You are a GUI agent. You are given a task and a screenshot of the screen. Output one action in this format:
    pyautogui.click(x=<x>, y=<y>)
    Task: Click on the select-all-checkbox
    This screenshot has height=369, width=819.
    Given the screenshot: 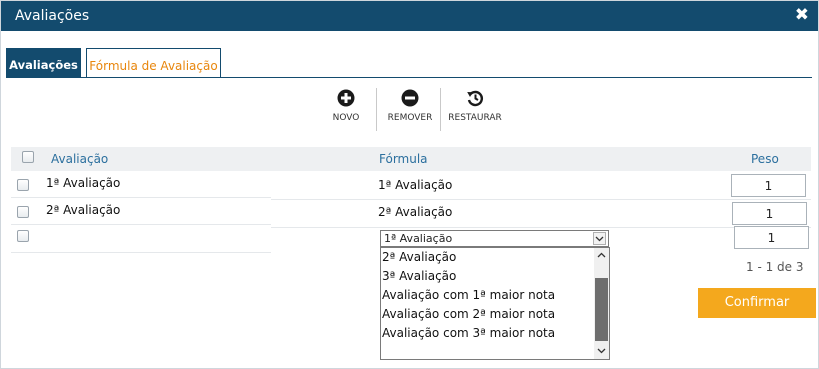 What is the action you would take?
    pyautogui.click(x=28, y=157)
    